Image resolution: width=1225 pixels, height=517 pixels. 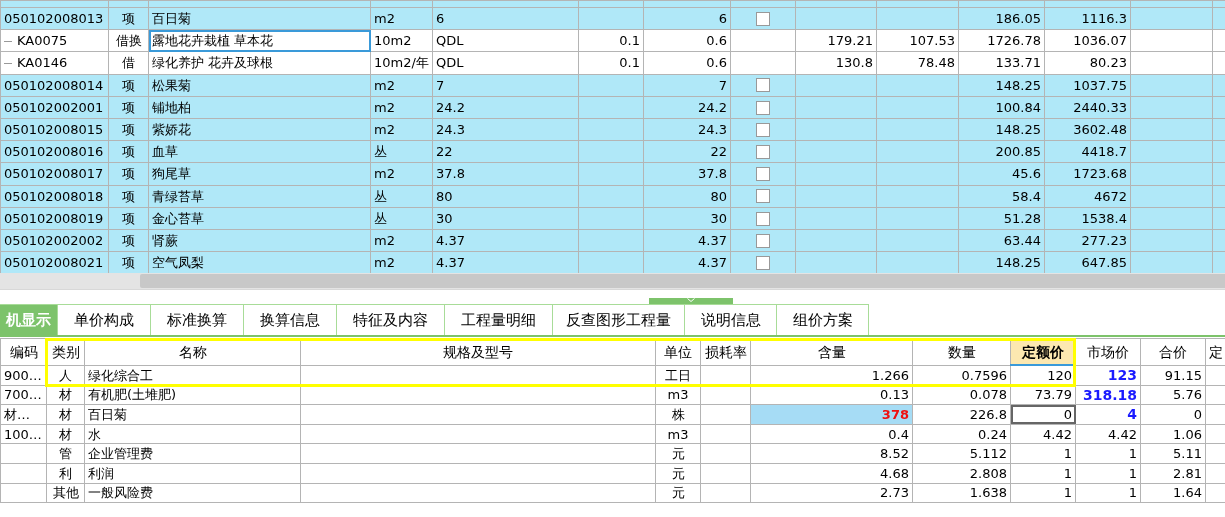 What do you see at coordinates (612, 151) in the screenshot?
I see `table-row: 050102008016 项 血草 丛 22 22 200.85 4418.7` at bounding box center [612, 151].